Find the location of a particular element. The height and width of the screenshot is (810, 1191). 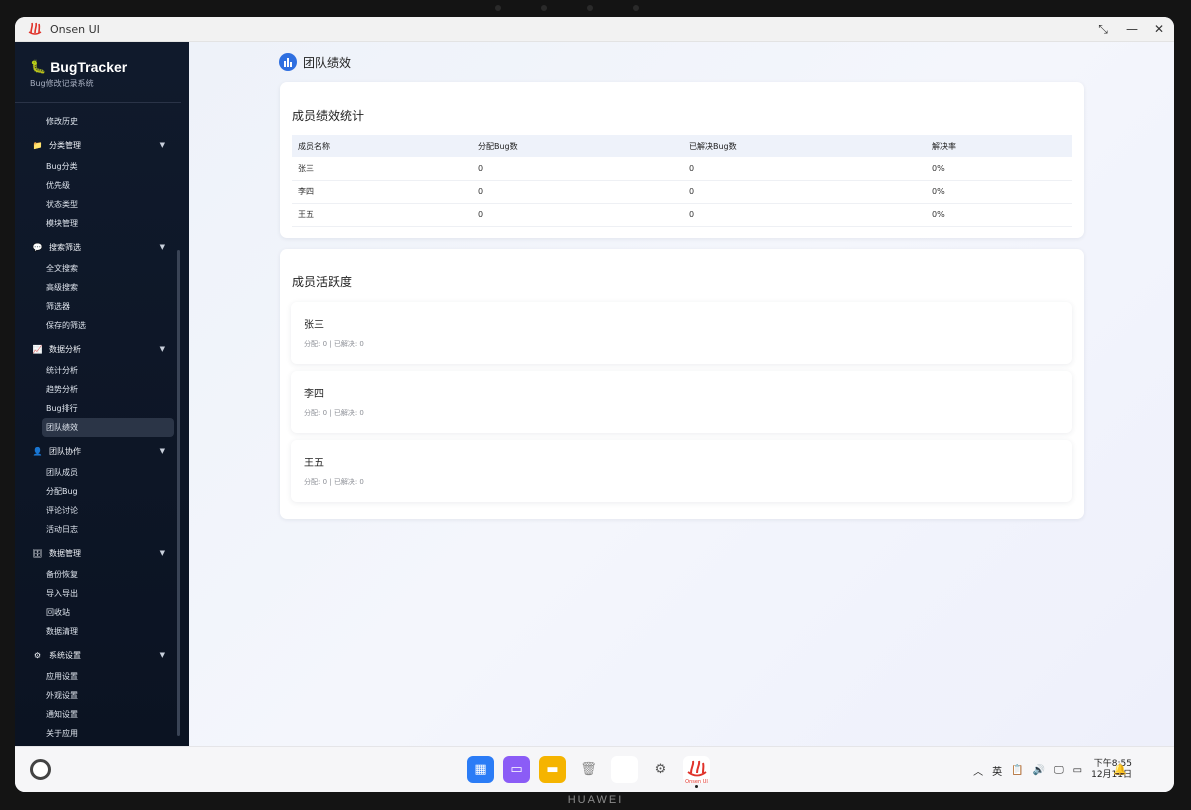

sidebar-item: 关于应用 is located at coordinates (95, 733).